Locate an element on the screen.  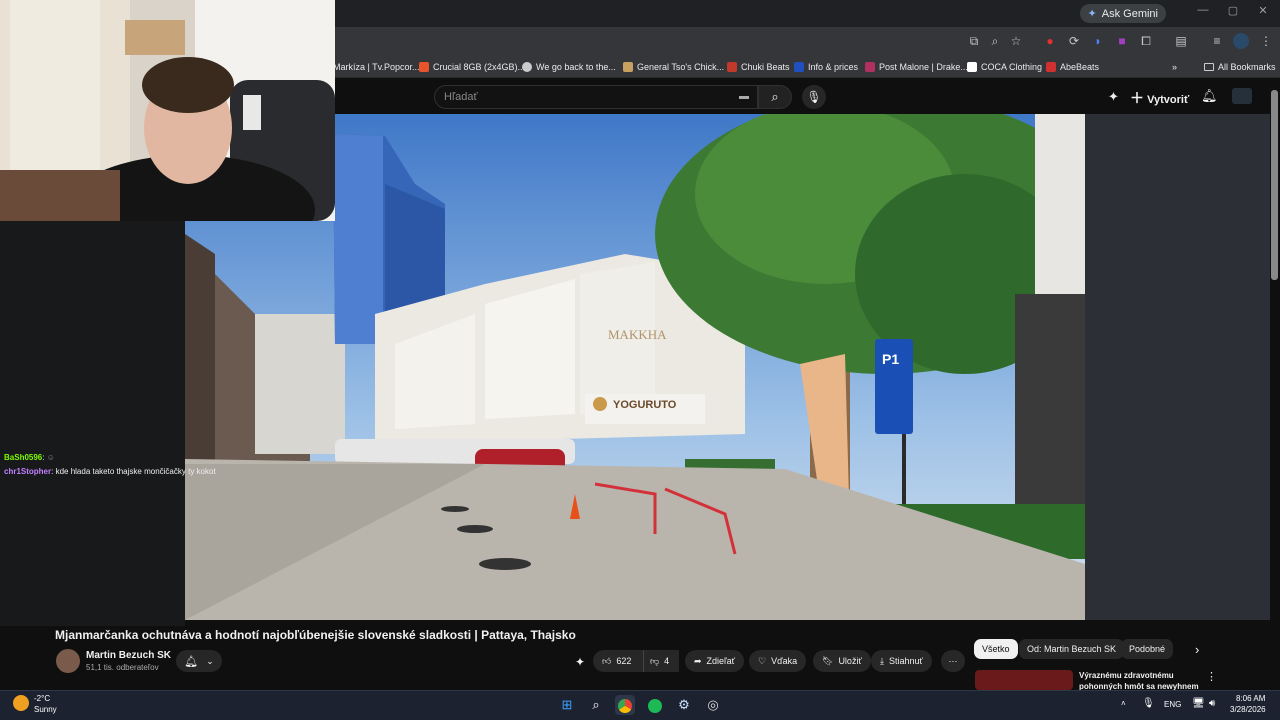
search-icon: ⌕ is located at coordinates (775, 96).